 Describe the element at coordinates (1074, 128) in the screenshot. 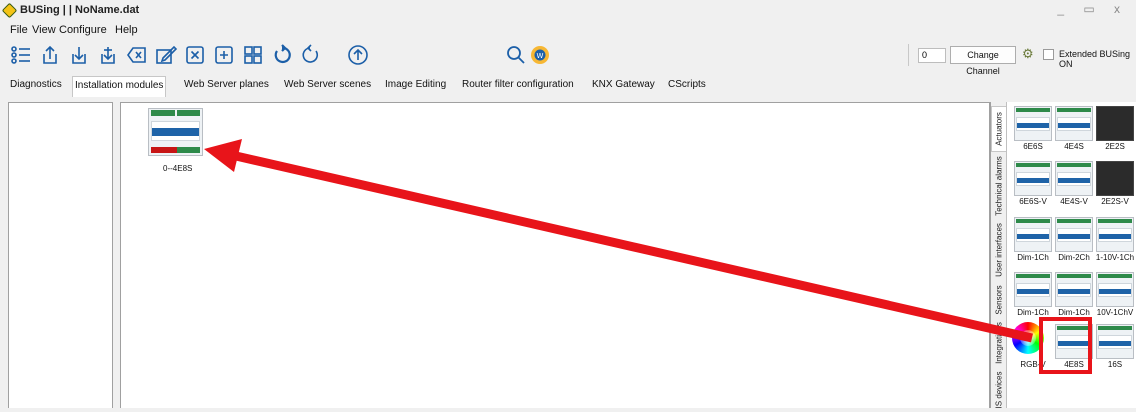

I see `palette-item-4e4s: 4E4S` at that location.